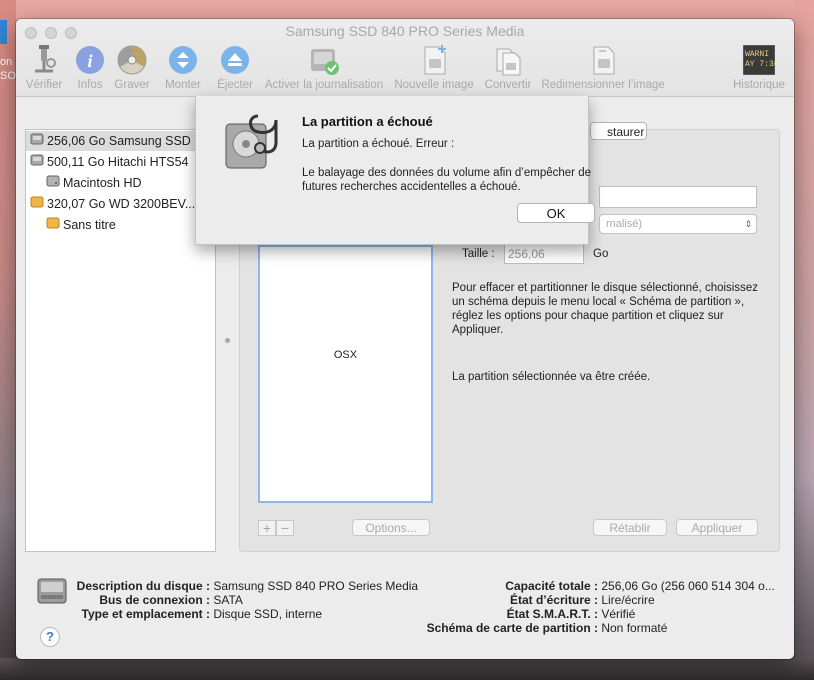 Image resolution: width=814 pixels, height=680 pixels. I want to click on volume-item-sans-titre: Sans titre, so click(81, 225).